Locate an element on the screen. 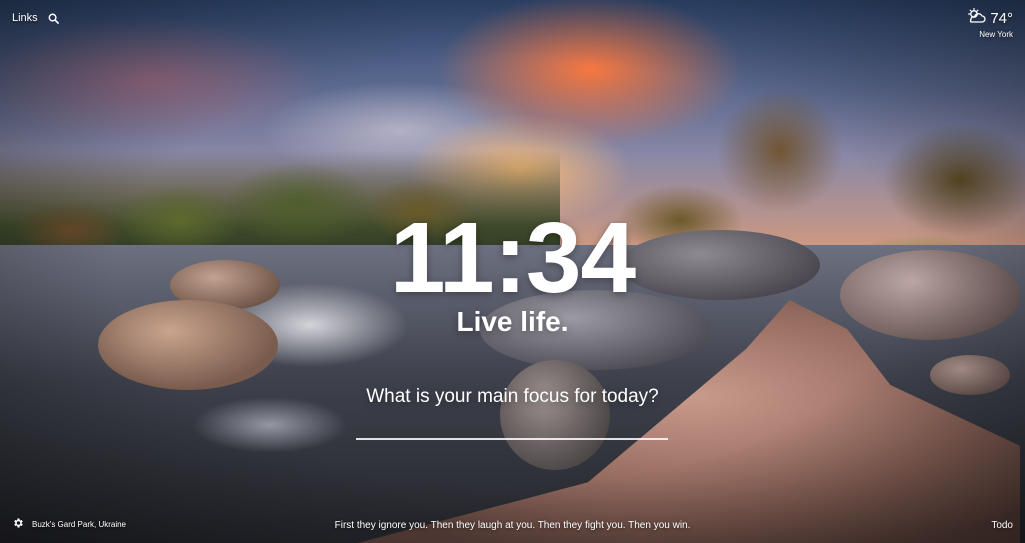 This screenshot has height=543, width=1025. focus-prompt: What is your main focus for today? is located at coordinates (512, 396).